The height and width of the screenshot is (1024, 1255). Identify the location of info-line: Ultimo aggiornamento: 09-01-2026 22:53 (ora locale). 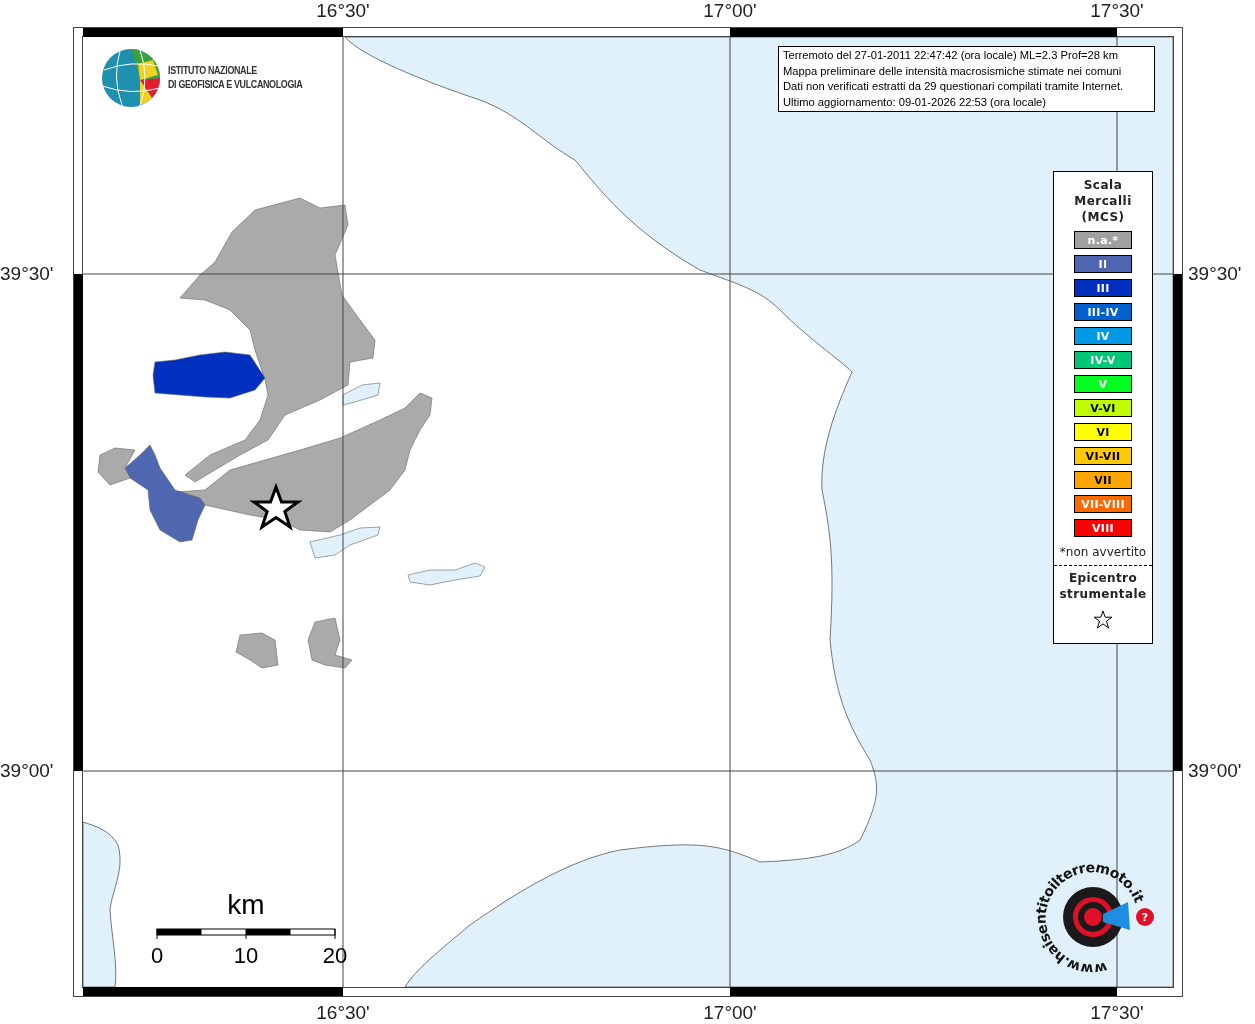
(915, 102).